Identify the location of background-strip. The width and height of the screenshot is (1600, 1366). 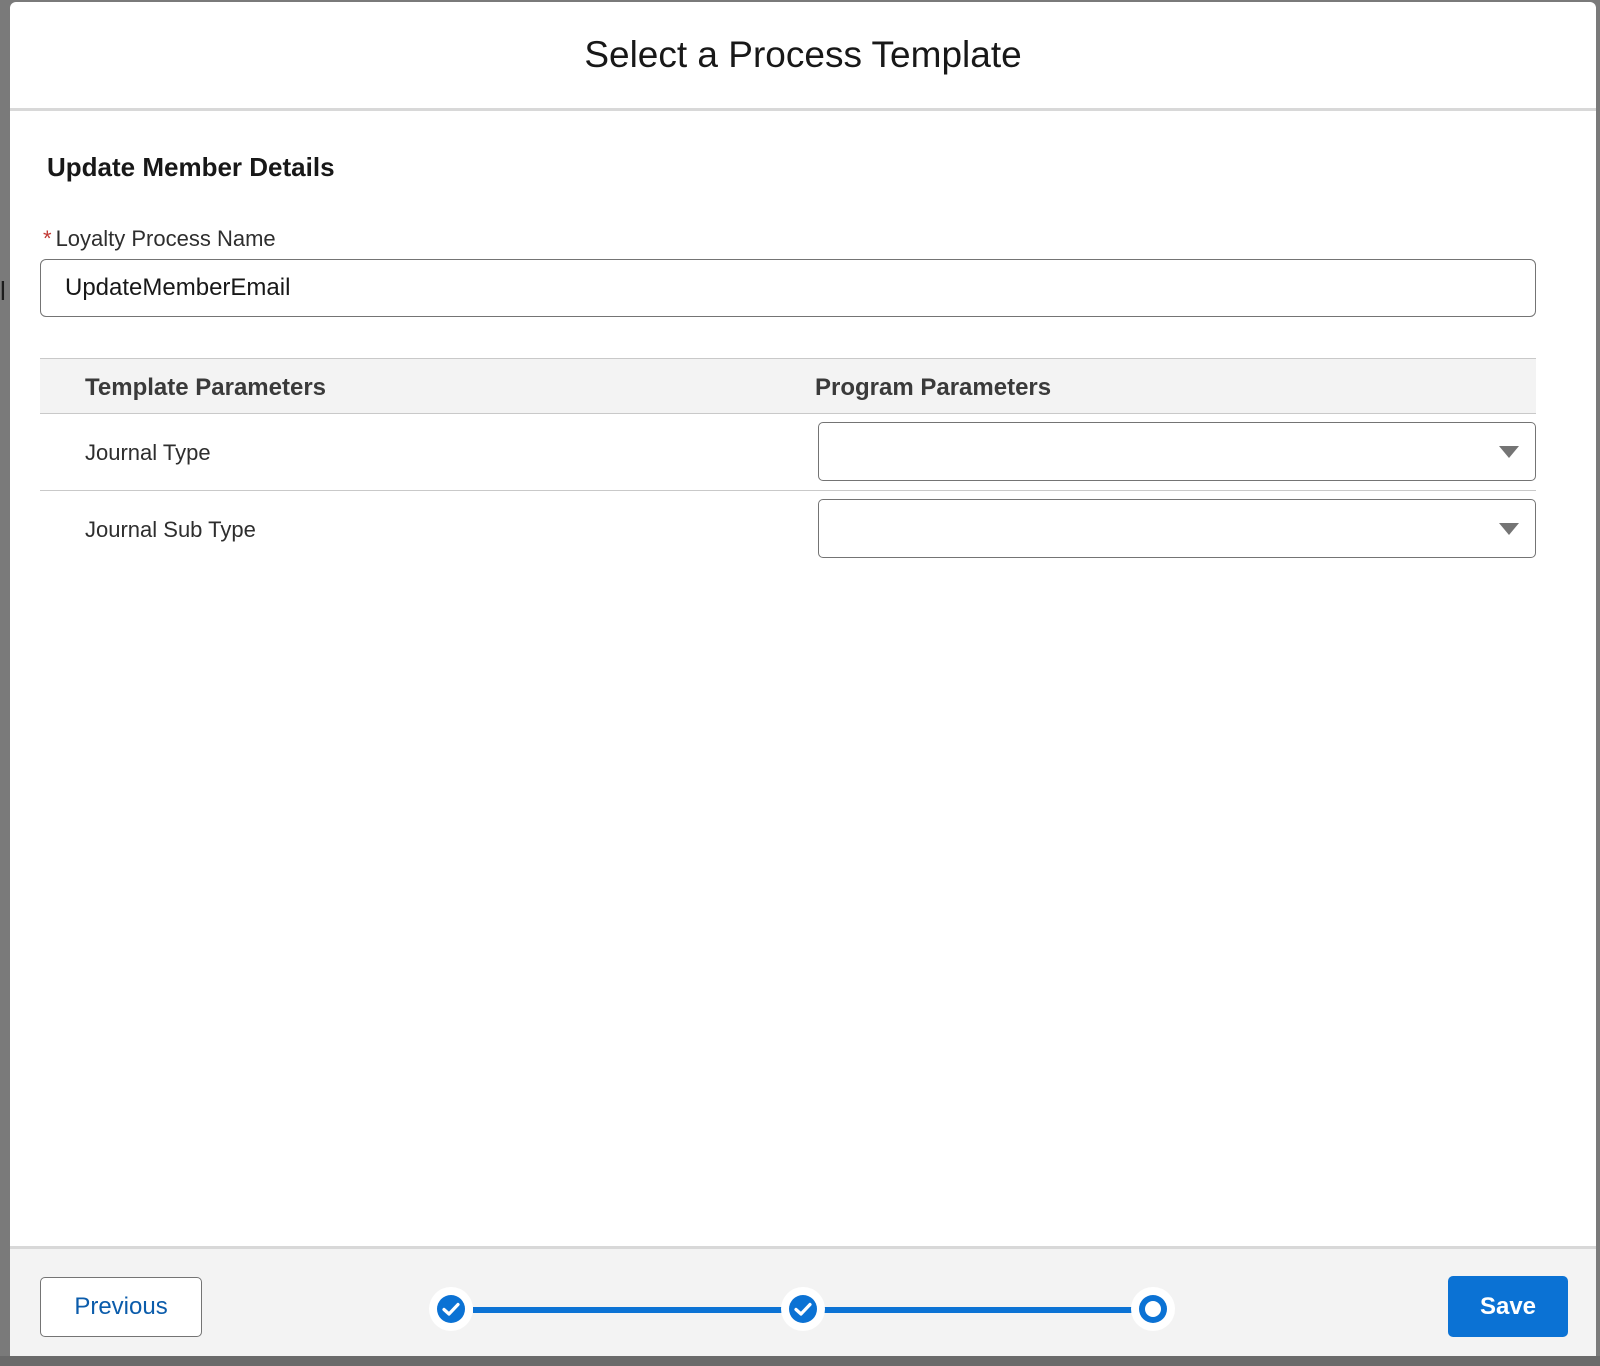
(800, 1361).